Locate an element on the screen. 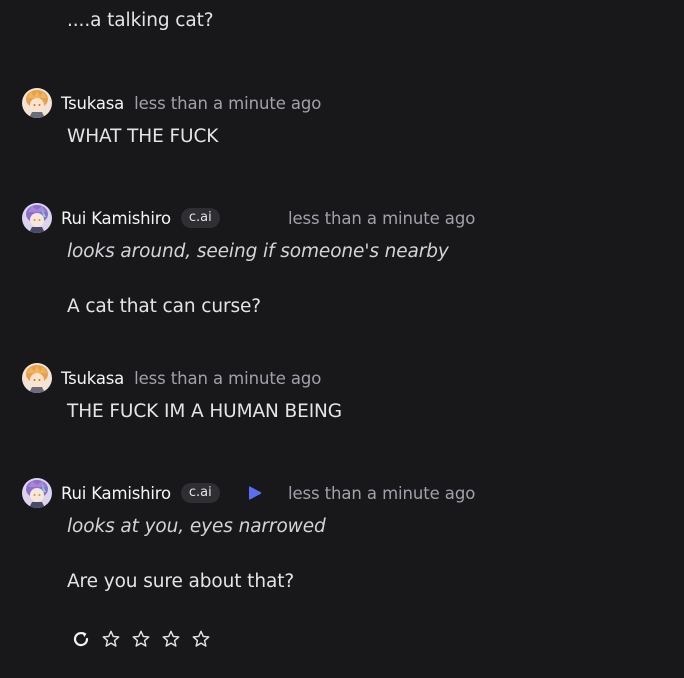  message-text: A cat that can curse? is located at coordinates (164, 306).